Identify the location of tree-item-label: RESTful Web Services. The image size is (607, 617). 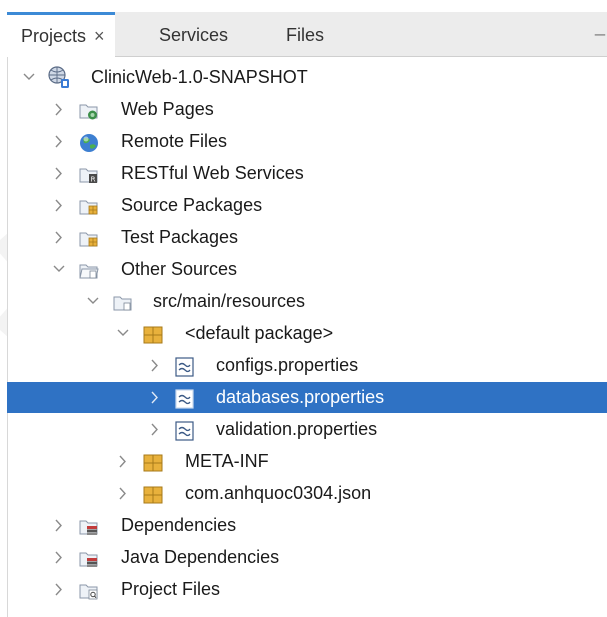
(212, 173).